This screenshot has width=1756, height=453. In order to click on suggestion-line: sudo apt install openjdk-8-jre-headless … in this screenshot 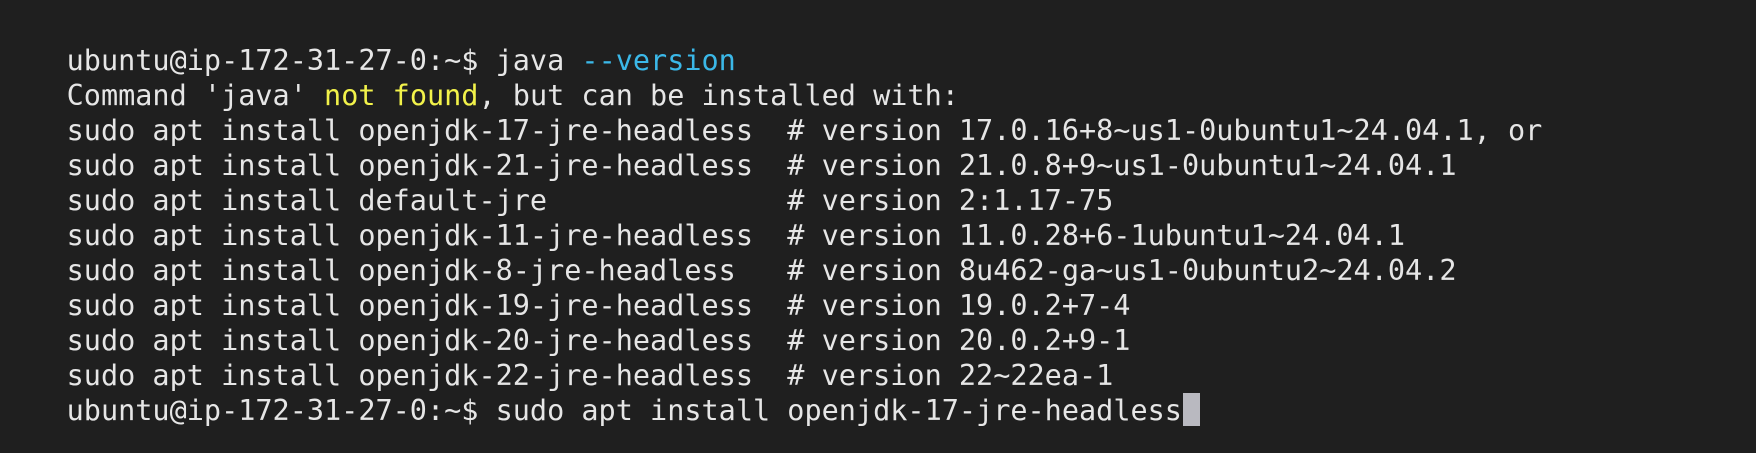, I will do `click(728, 249)`.